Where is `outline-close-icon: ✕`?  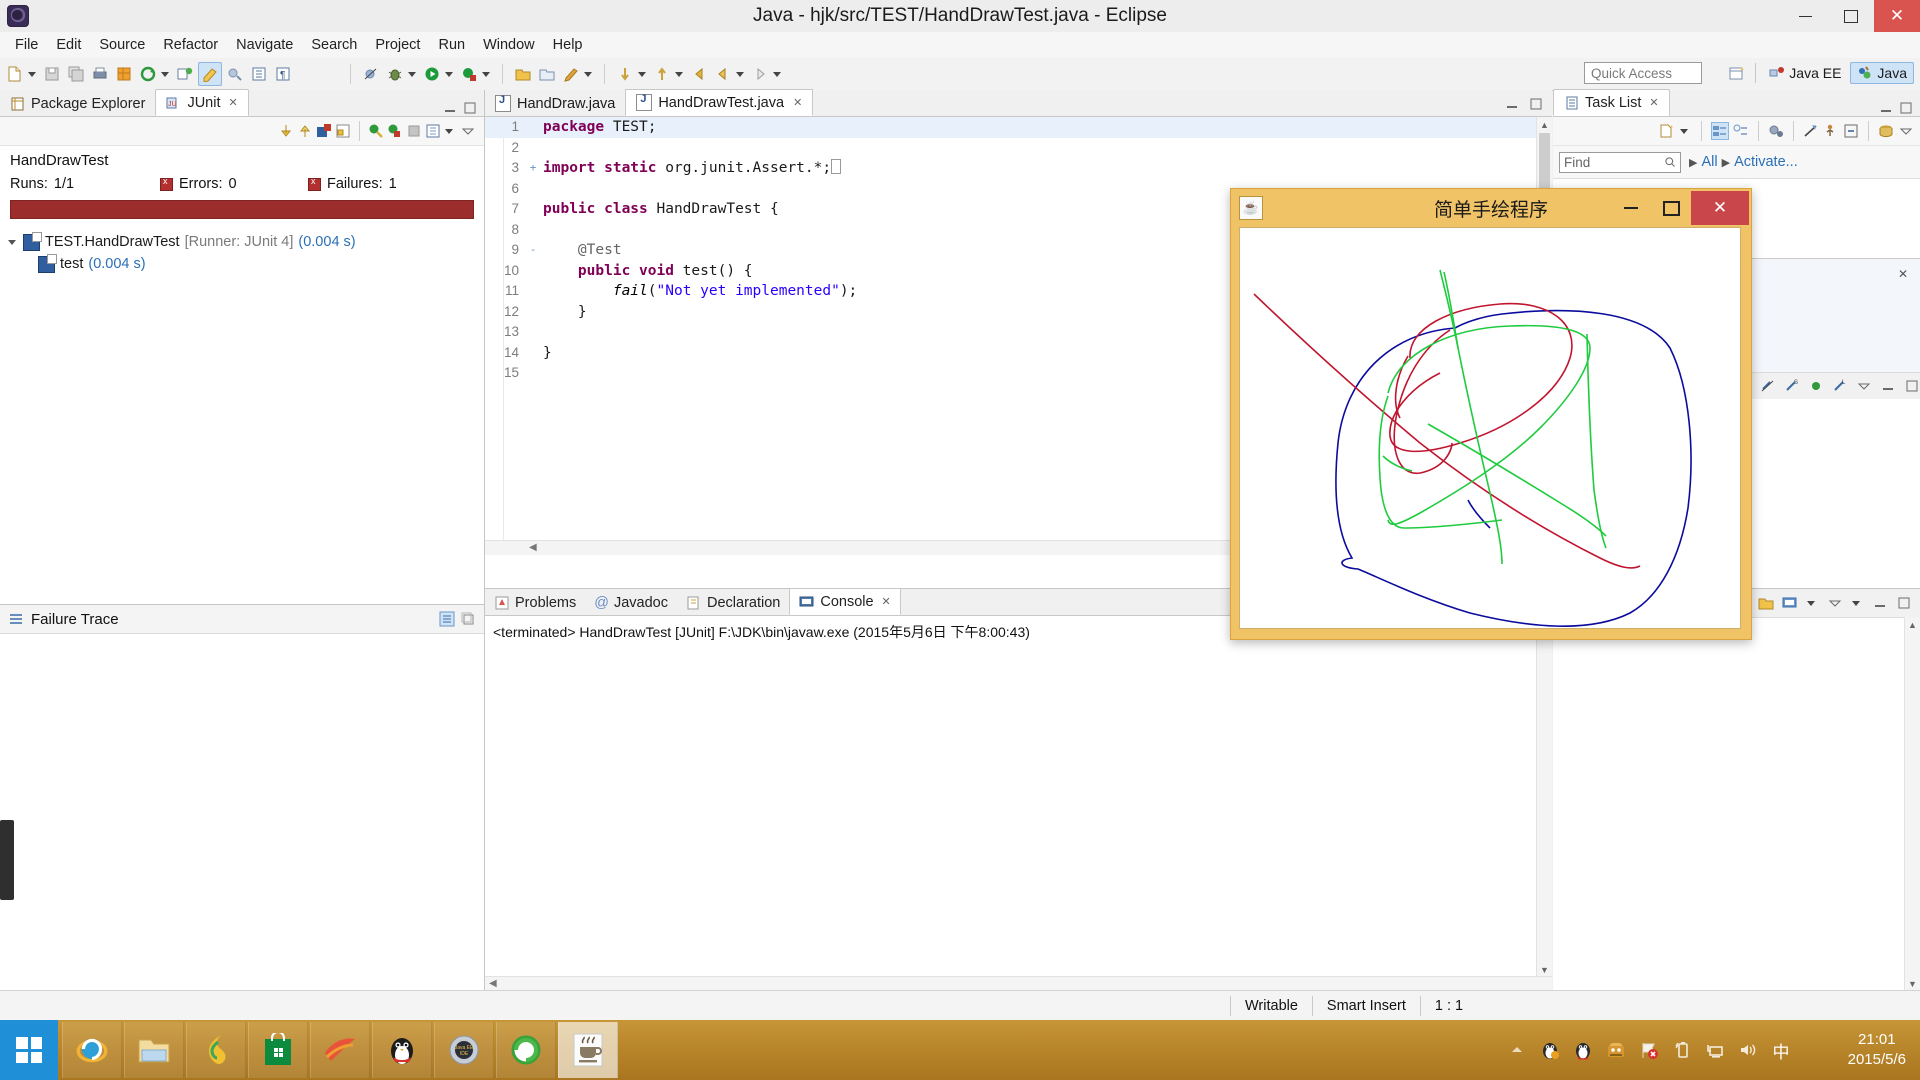 outline-close-icon: ✕ is located at coordinates (1903, 274).